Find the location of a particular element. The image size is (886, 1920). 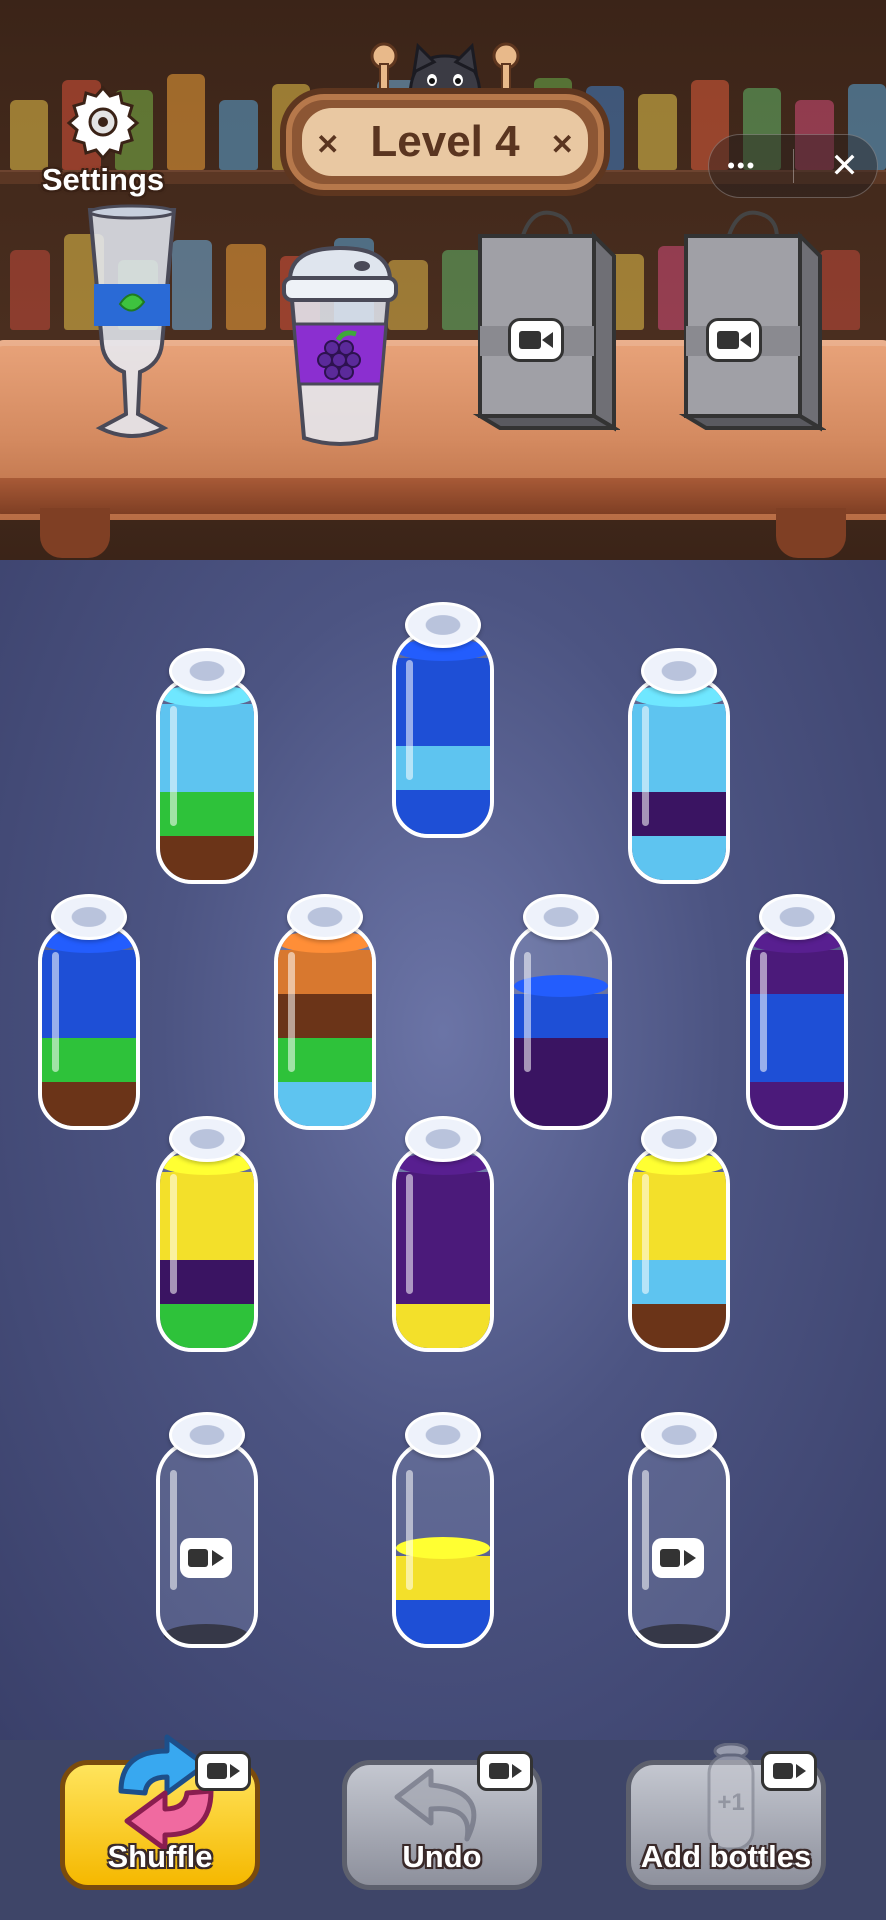

settings-button: Settings is located at coordinates (103, 140).